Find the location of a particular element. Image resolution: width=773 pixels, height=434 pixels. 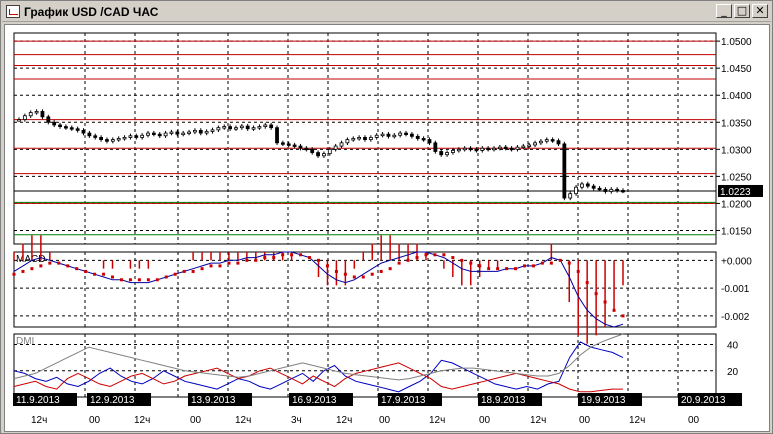

dmi-panel is located at coordinates (365, 365).